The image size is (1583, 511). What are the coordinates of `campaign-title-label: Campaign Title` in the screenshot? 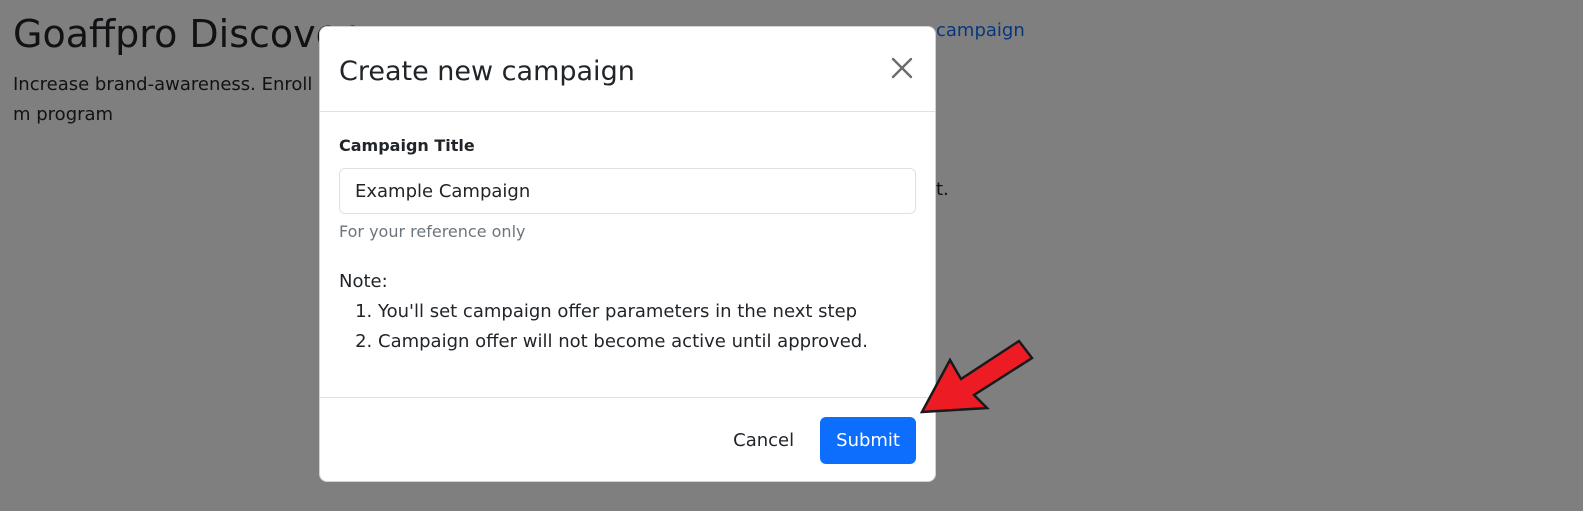 It's located at (407, 145).